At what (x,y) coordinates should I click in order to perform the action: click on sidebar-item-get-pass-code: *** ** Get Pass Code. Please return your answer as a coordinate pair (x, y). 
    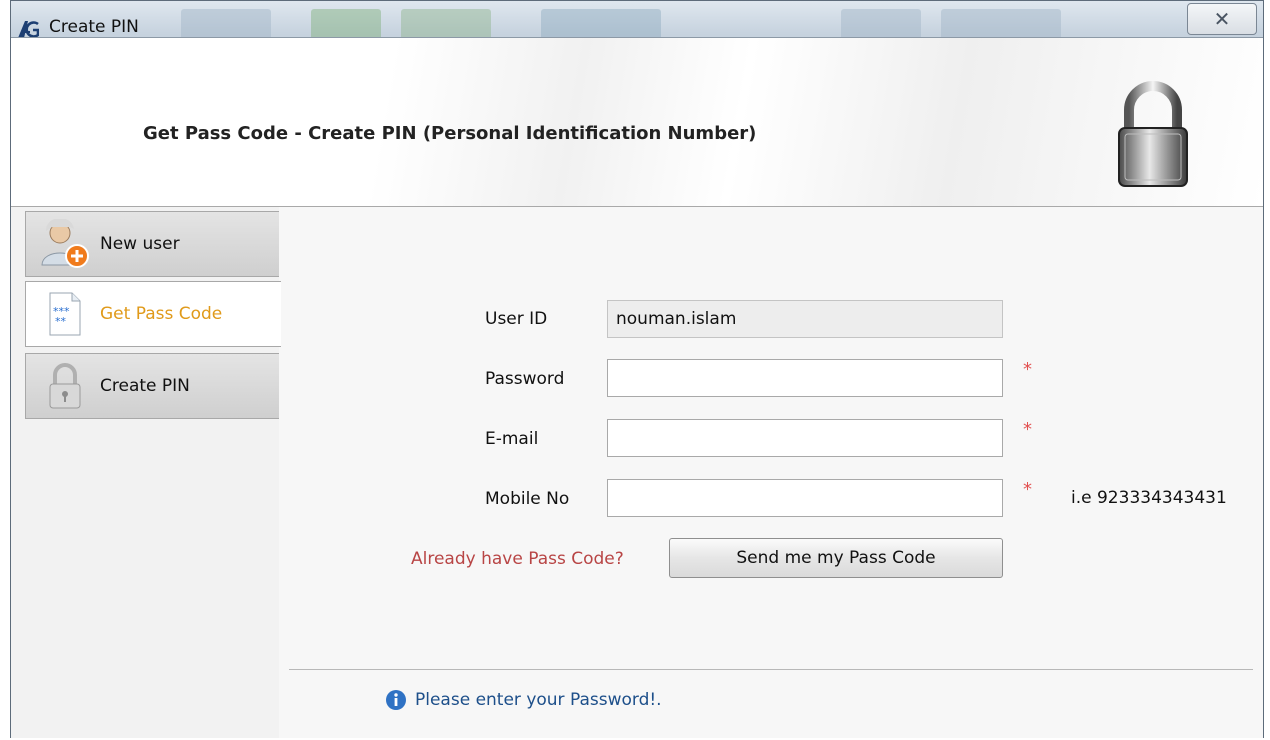
    Looking at the image, I should click on (153, 314).